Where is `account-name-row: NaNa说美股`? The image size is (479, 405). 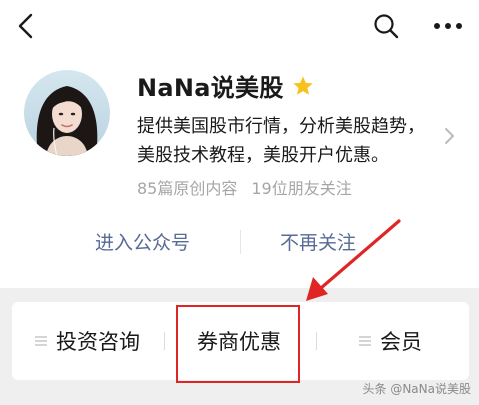 account-name-row: NaNa说美股 is located at coordinates (225, 85).